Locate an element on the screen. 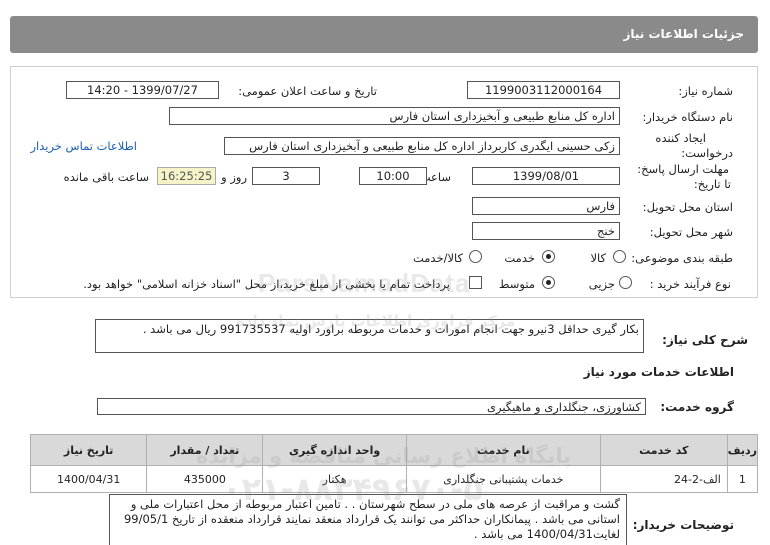 The image size is (770, 545). col-header-name: نام خدمت is located at coordinates (503, 450).